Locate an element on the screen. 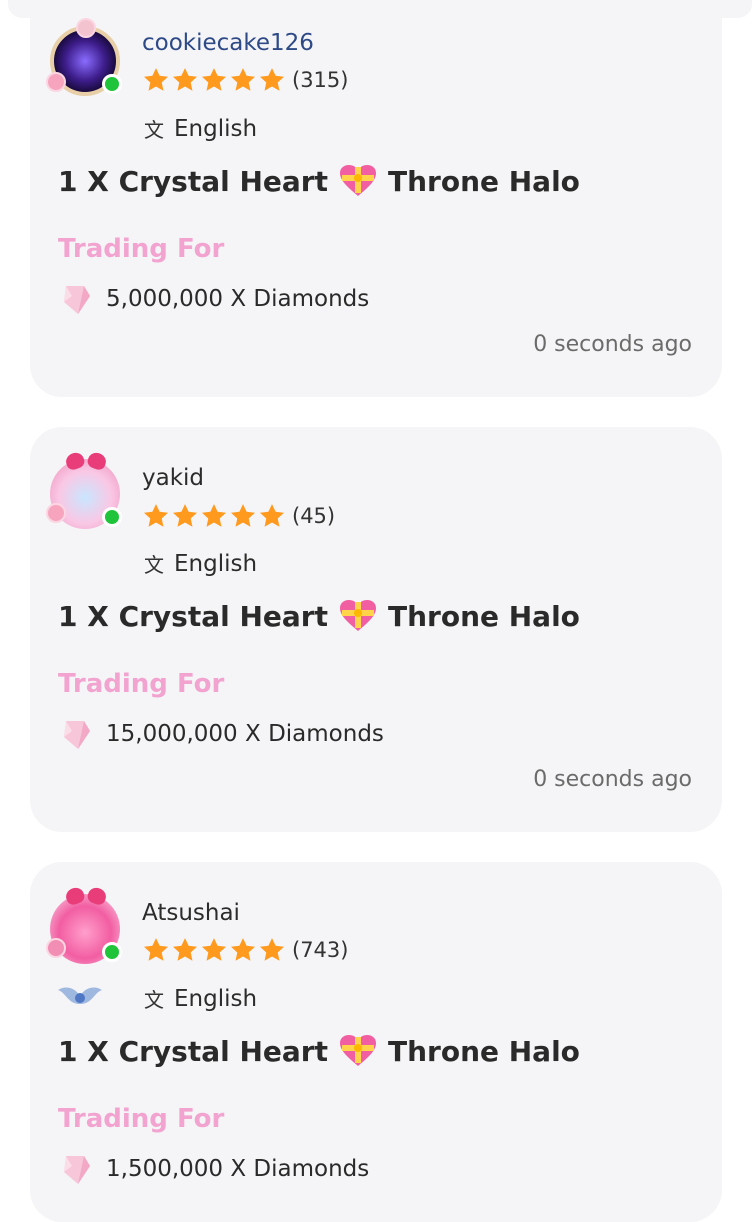 The image size is (752, 1222). rating-count: (315) is located at coordinates (320, 80).